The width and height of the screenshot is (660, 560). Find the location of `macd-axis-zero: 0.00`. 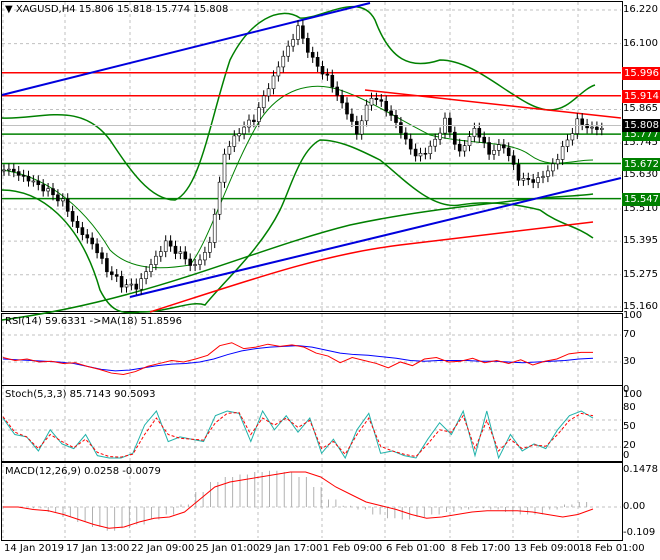

macd-axis-zero: 0.00 is located at coordinates (634, 506).